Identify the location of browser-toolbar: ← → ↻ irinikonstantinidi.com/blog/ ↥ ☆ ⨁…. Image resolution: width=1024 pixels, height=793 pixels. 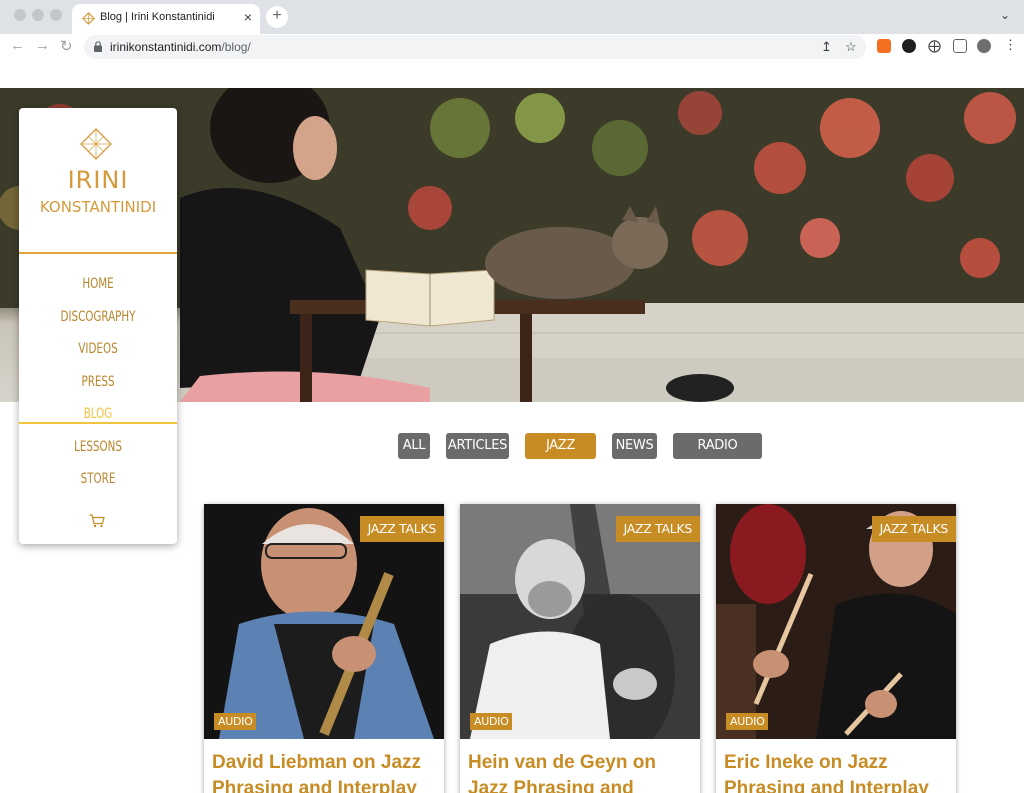
(512, 47).